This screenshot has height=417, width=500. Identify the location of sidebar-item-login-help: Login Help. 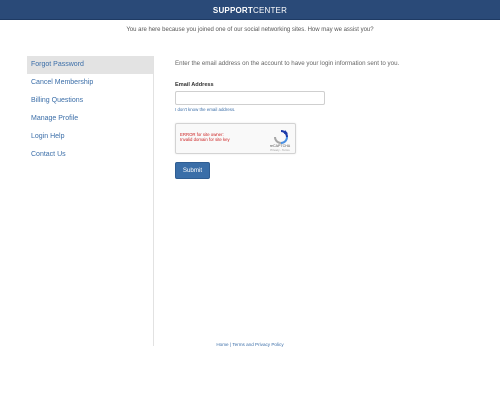
(90, 137).